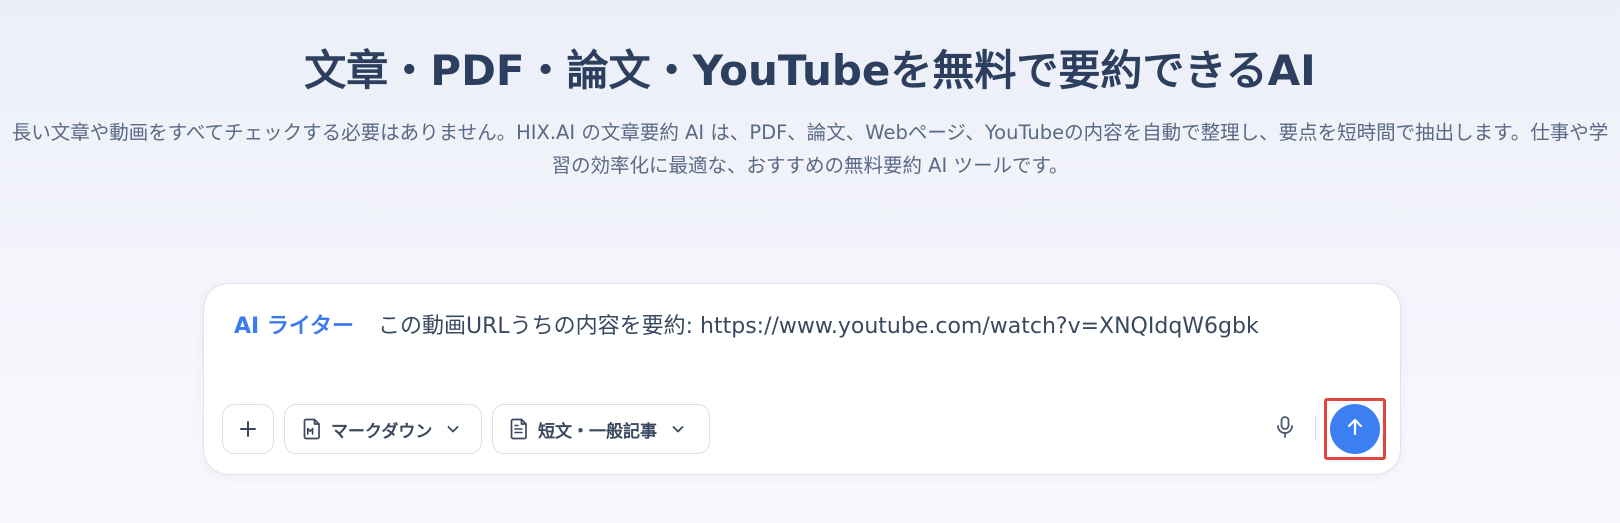 Image resolution: width=1620 pixels, height=523 pixels. I want to click on plus-icon, so click(248, 429).